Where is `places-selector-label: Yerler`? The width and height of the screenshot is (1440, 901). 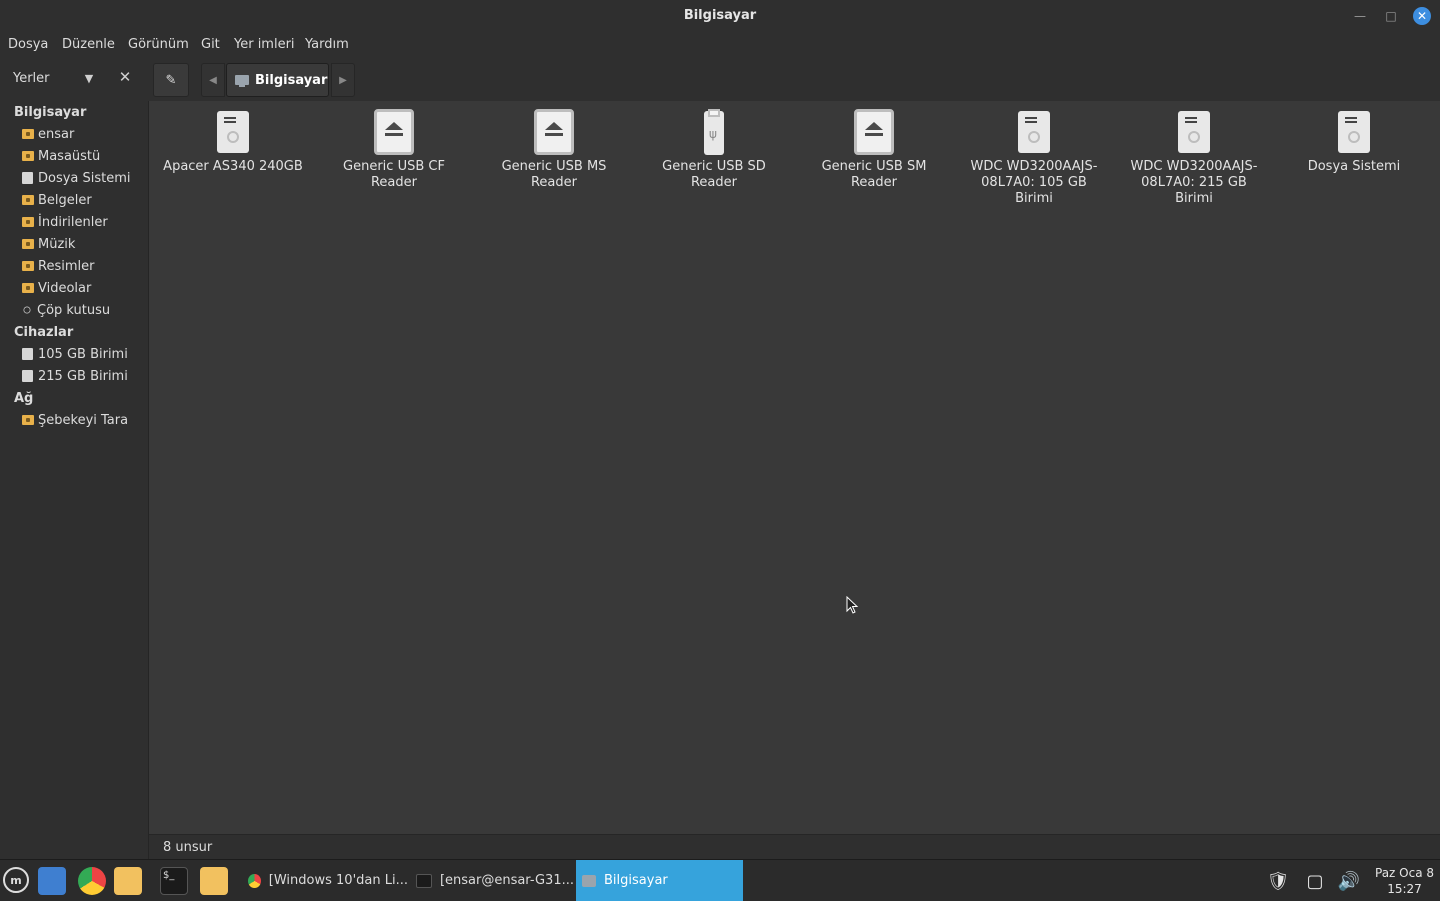
places-selector-label: Yerler is located at coordinates (31, 78).